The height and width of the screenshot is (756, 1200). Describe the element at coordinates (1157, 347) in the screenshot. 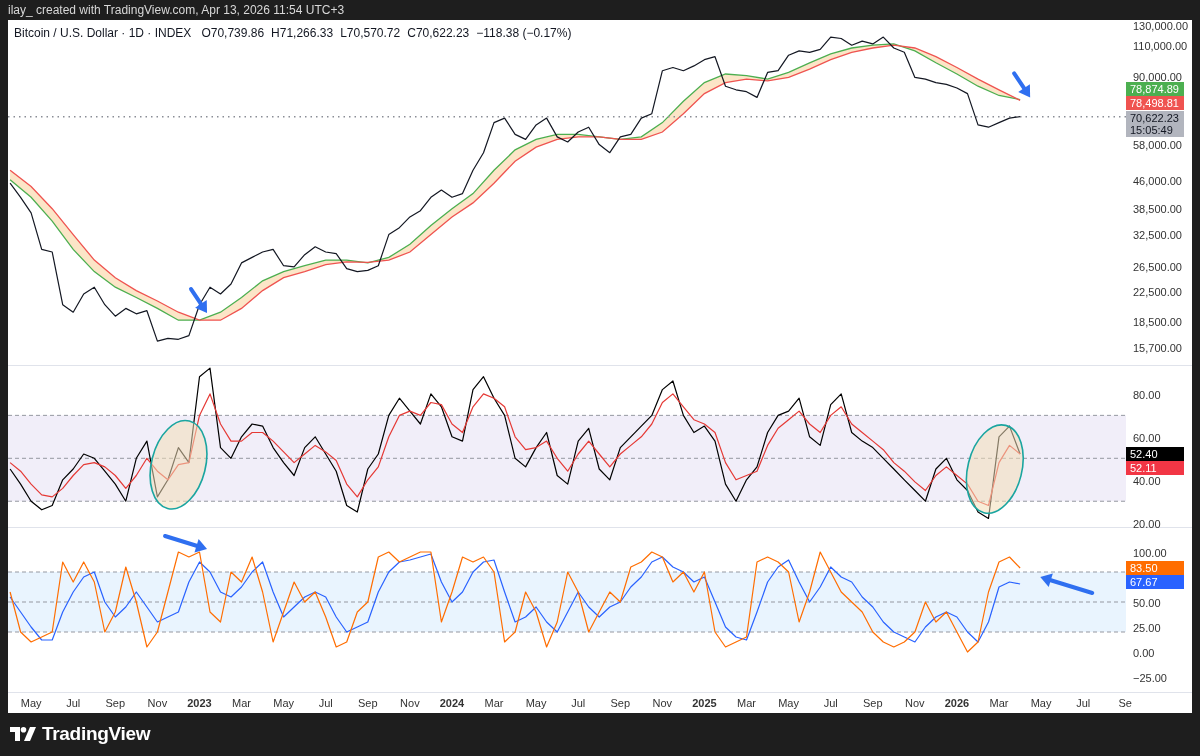

I see `axis-label: 15,700.00` at that location.